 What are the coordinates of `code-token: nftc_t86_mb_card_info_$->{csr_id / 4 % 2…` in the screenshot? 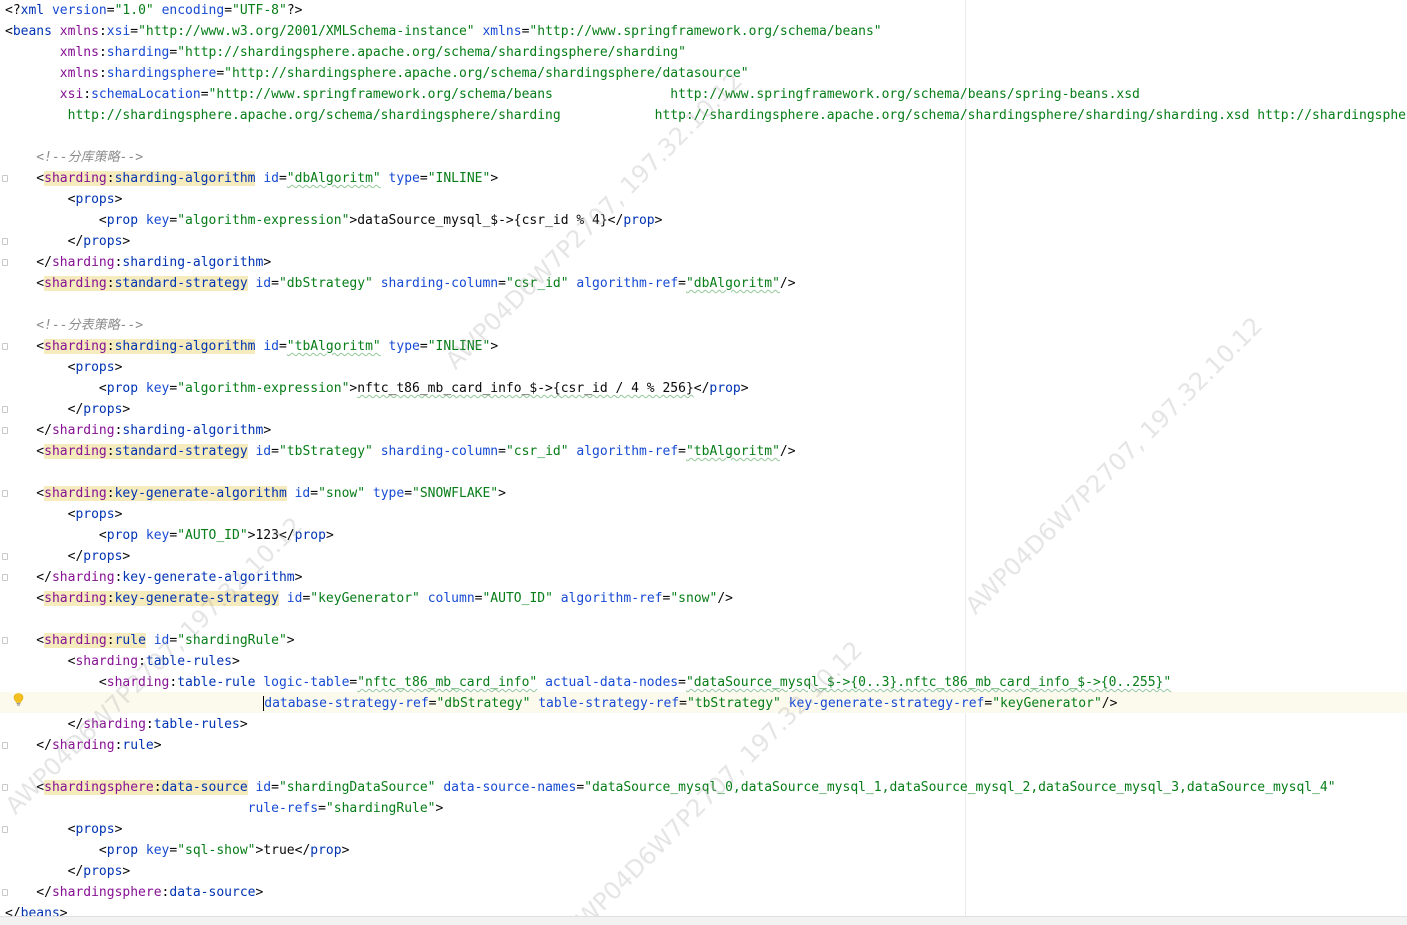 It's located at (525, 388).